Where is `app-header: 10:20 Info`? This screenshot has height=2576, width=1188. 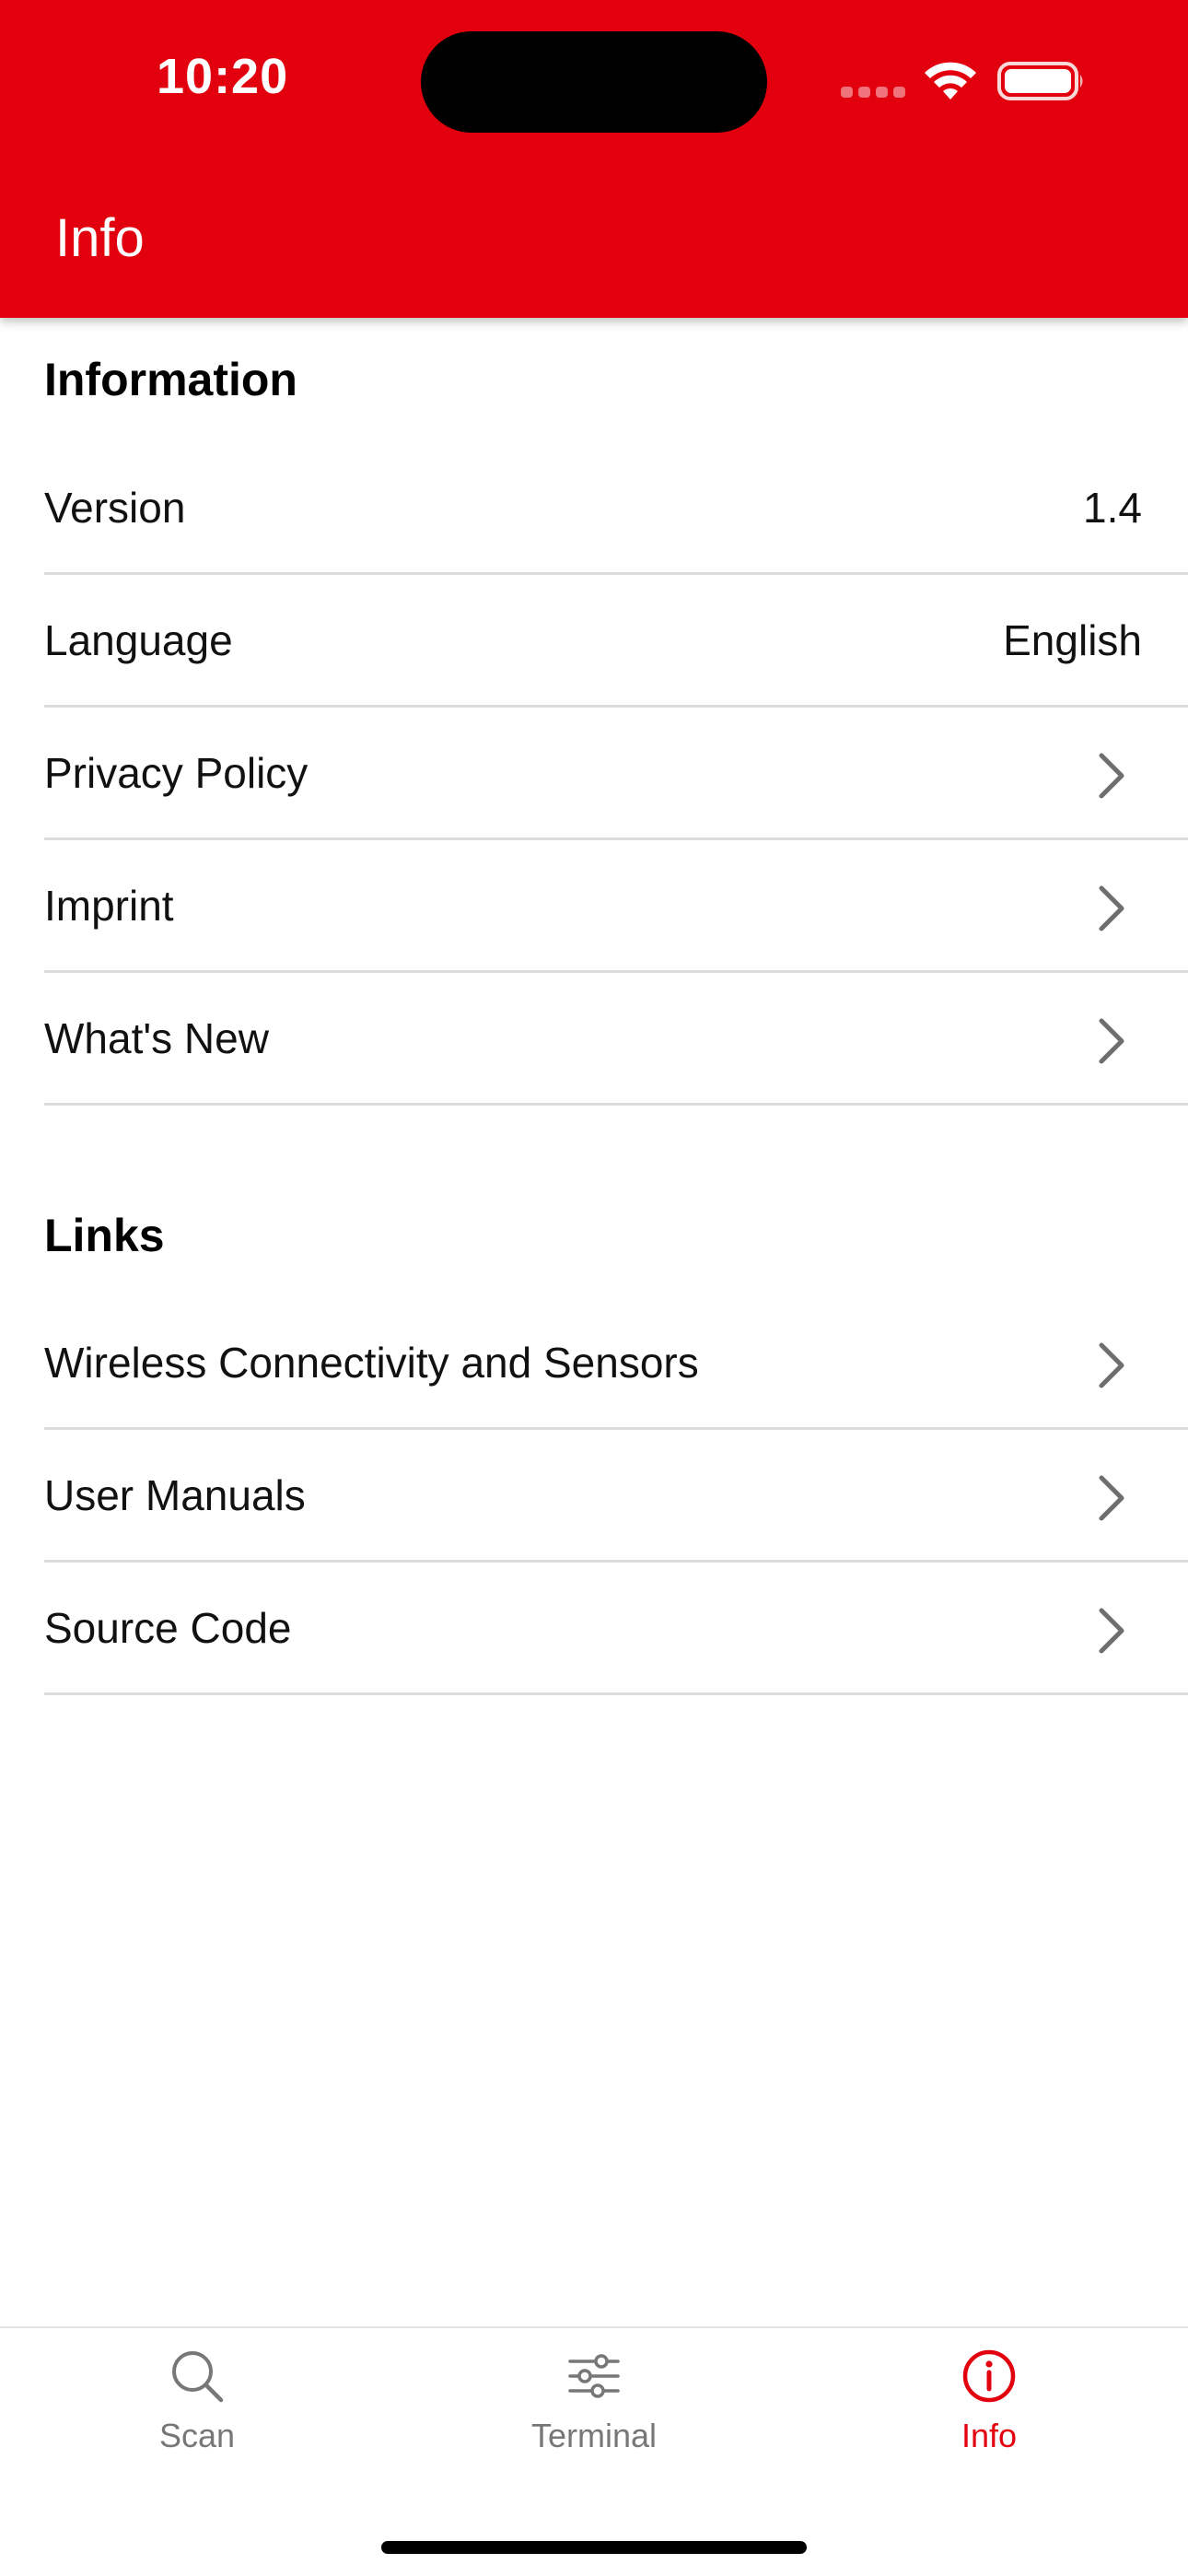 app-header: 10:20 Info is located at coordinates (594, 159).